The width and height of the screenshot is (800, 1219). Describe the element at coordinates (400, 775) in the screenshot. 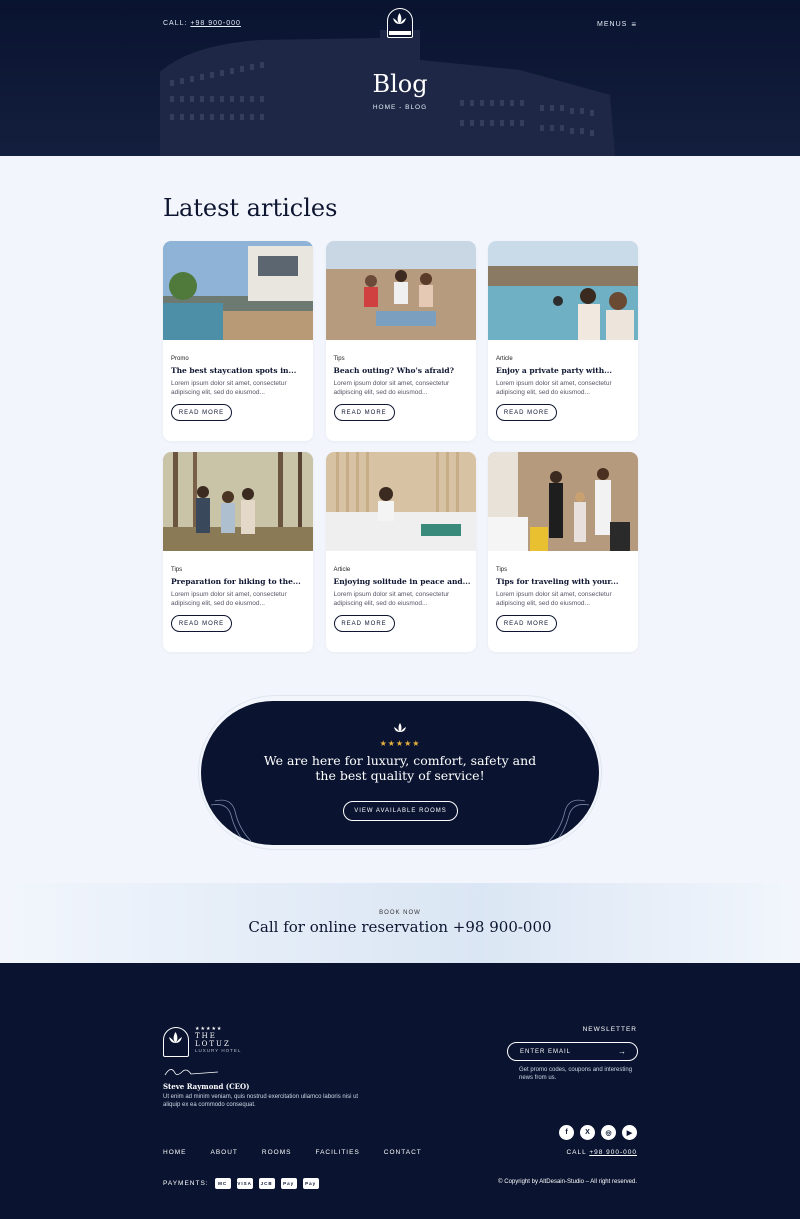

I see `promo-message-line: the best quality of service!` at that location.